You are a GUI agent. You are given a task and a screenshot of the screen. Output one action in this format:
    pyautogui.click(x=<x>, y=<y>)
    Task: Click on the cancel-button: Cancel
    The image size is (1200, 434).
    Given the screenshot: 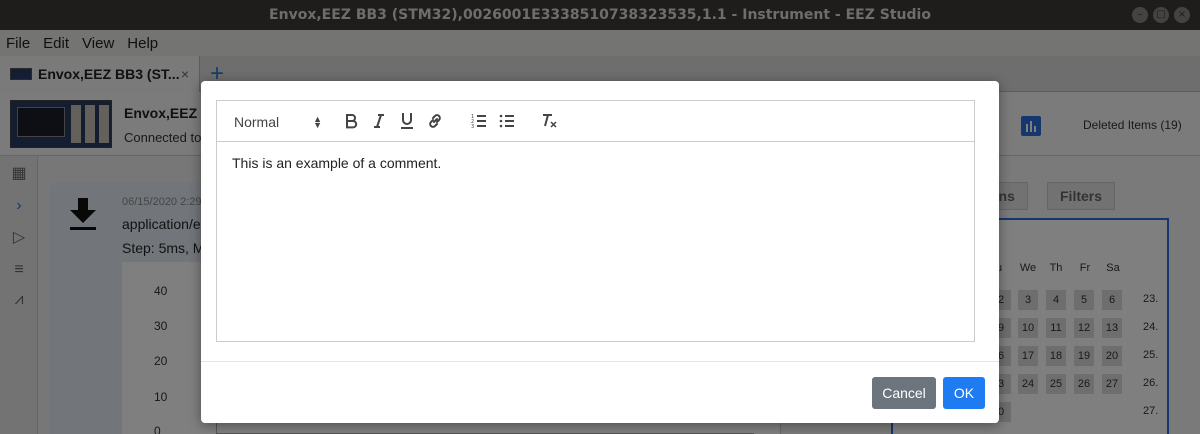 What is the action you would take?
    pyautogui.click(x=904, y=393)
    